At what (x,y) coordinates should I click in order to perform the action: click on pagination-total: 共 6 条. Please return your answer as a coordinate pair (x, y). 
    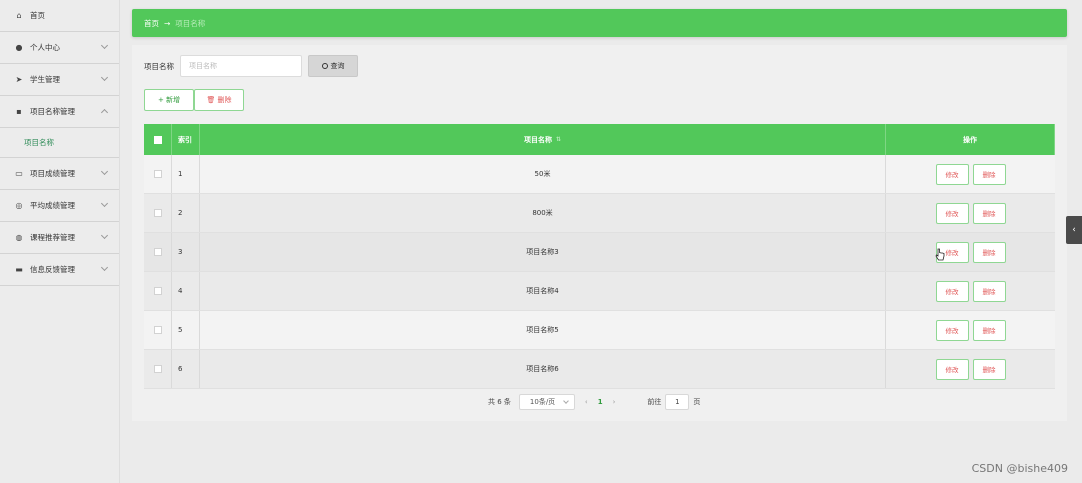
    Looking at the image, I should click on (499, 402).